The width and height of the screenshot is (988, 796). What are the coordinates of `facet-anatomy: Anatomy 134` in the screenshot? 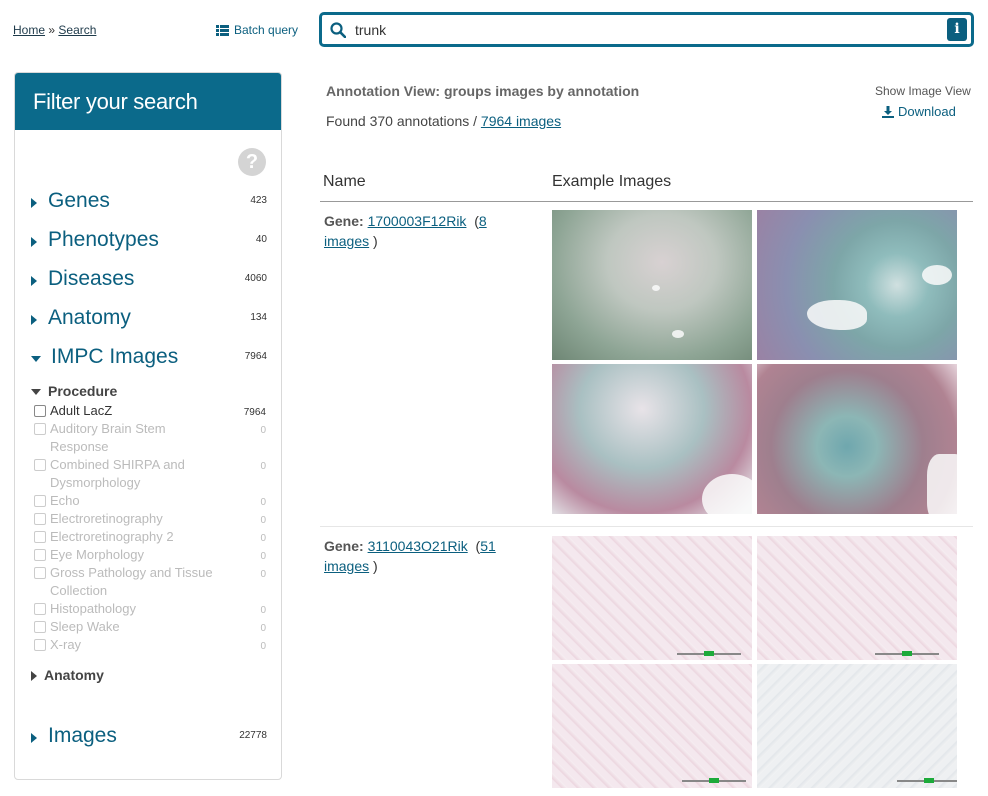 It's located at (149, 320).